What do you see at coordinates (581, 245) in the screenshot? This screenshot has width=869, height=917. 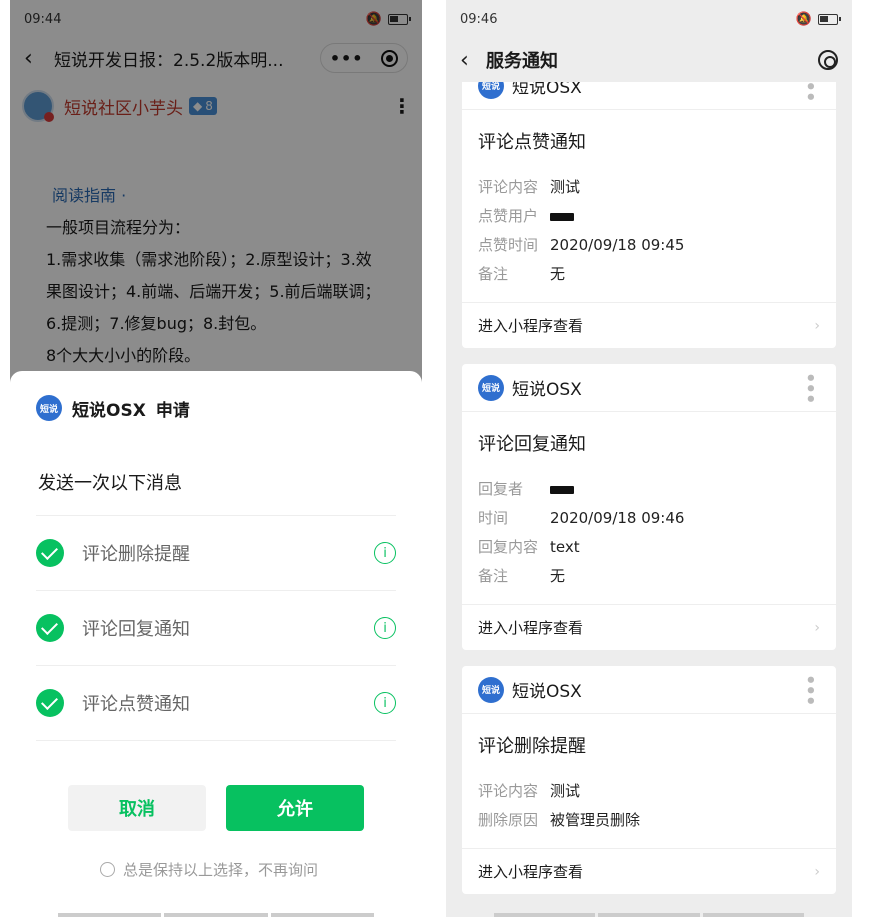 I see `field-row: 点赞时间 2020/09/18 09:45` at bounding box center [581, 245].